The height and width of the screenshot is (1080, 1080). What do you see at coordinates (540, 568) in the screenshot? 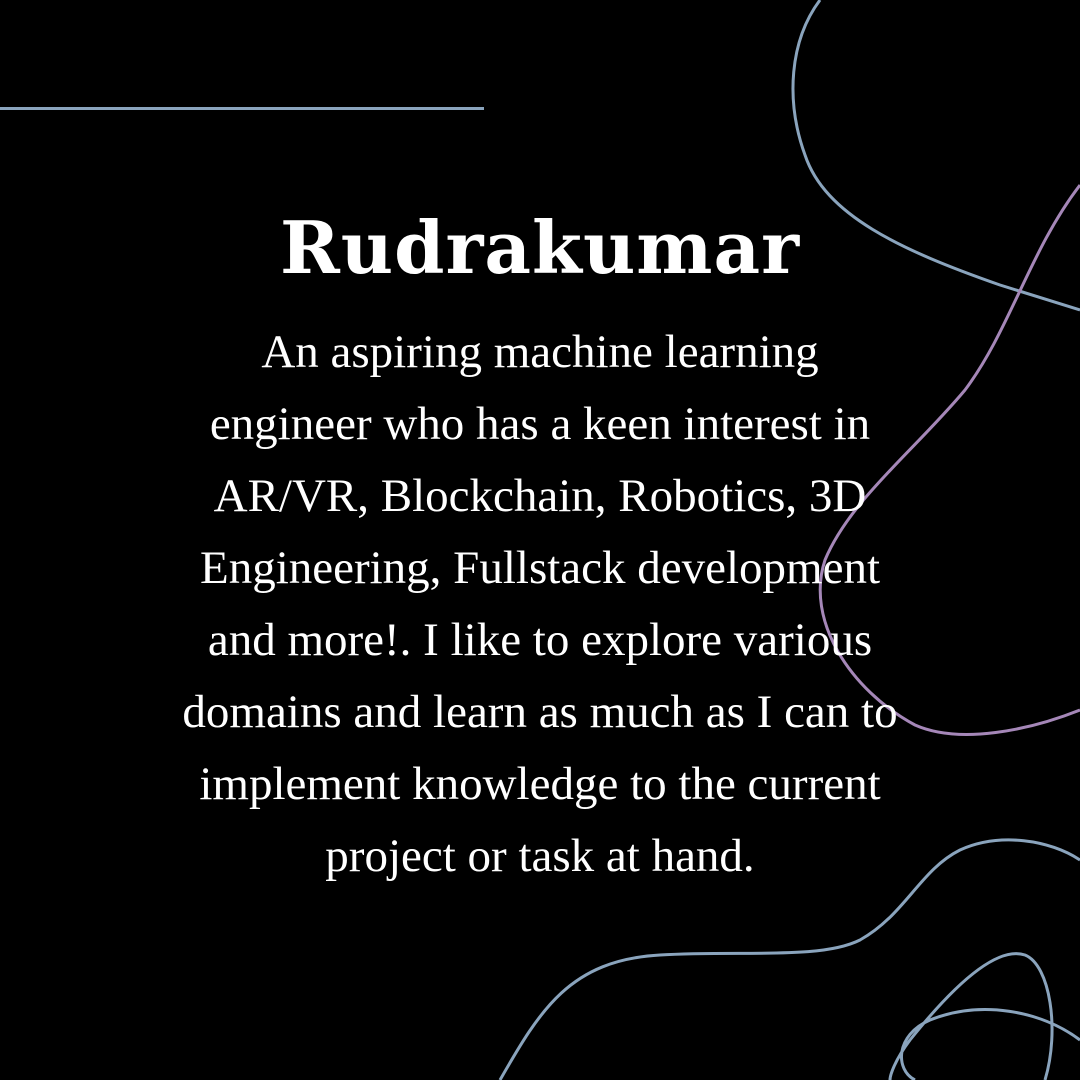
I see `bio-line: Engineering, Fullstack development` at bounding box center [540, 568].